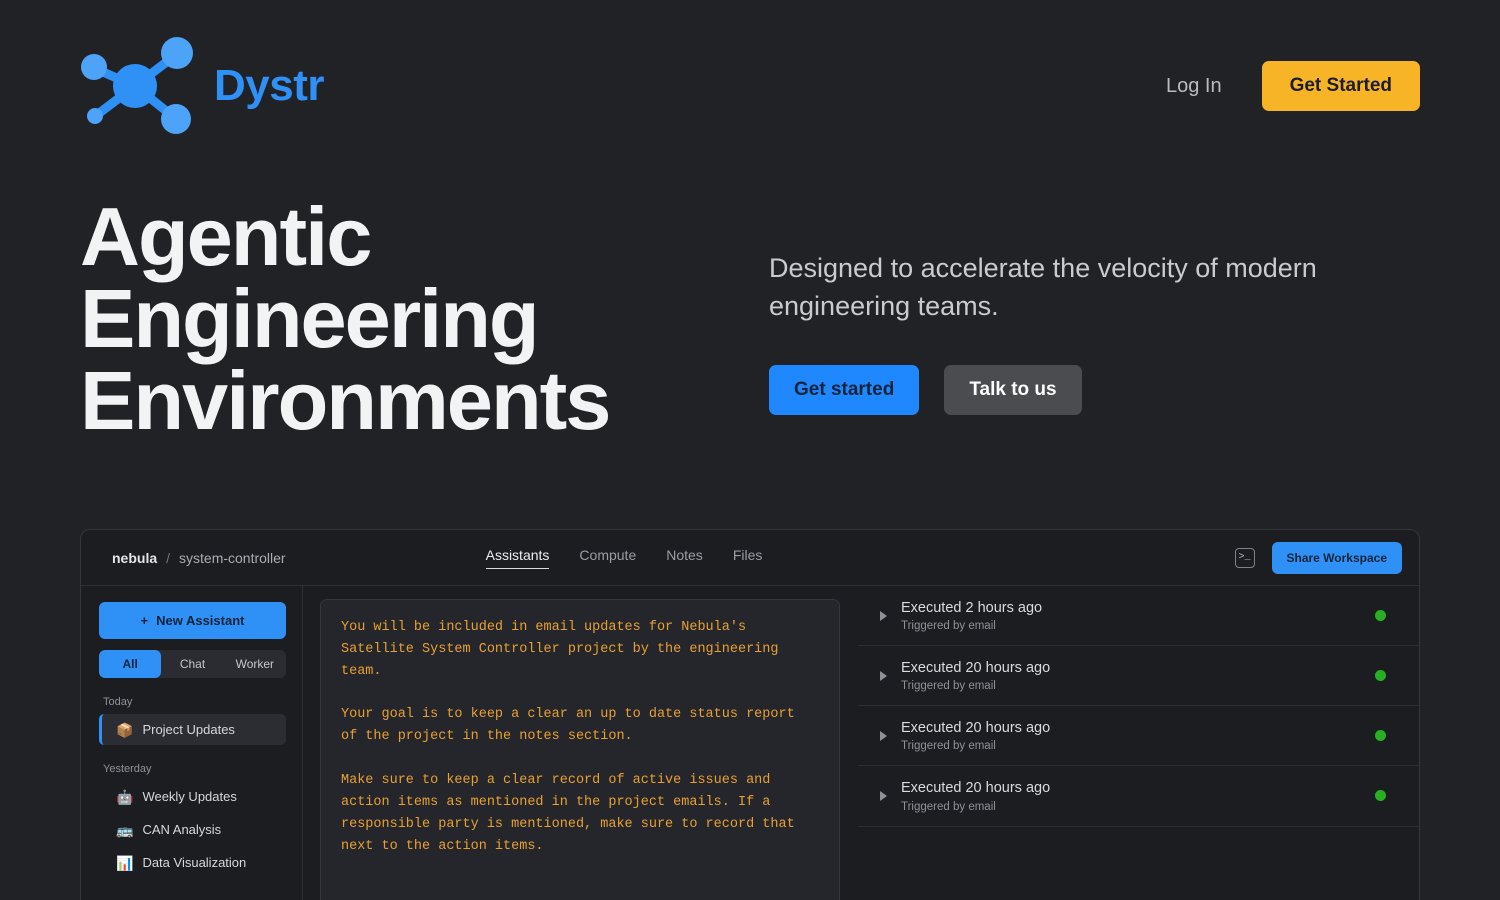 This screenshot has height=900, width=1500. Describe the element at coordinates (1244, 557) in the screenshot. I see `terminal-icon: >_` at that location.